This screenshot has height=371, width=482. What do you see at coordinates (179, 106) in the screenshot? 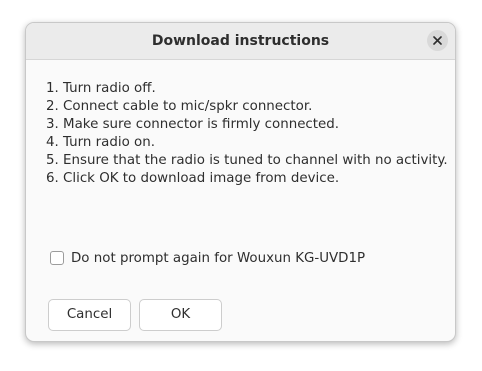
I see `instruction-item: 2. Connect cable to mic/spkr connector.` at bounding box center [179, 106].